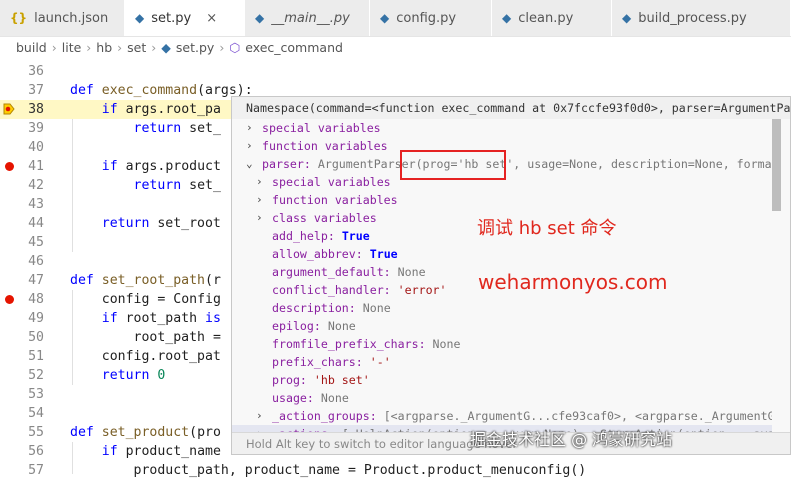  I want to click on variable-row: › function variables, so click(502, 200).